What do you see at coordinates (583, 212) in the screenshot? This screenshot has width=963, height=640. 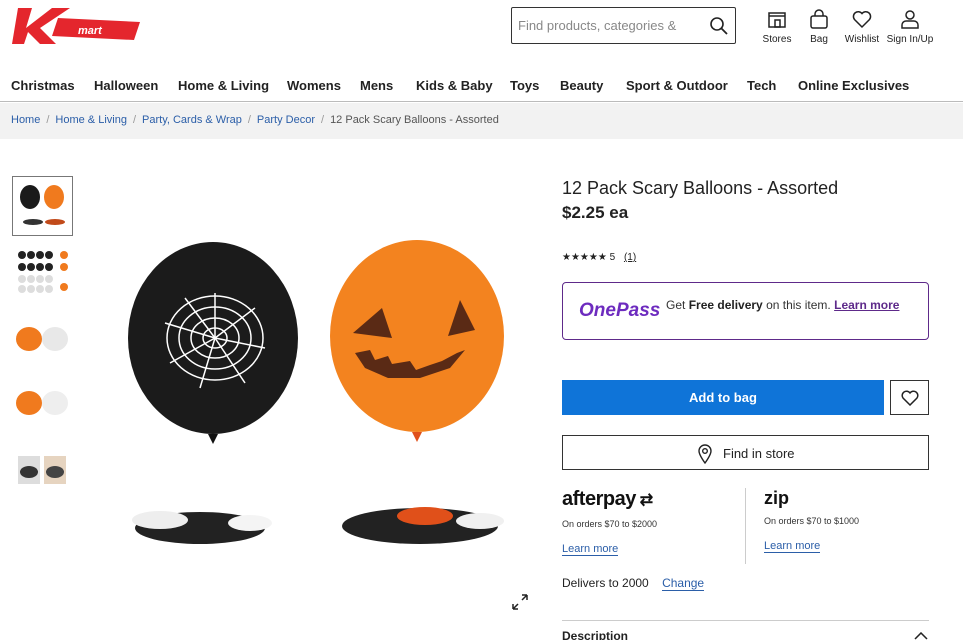 I see `price-value: $2.25` at bounding box center [583, 212].